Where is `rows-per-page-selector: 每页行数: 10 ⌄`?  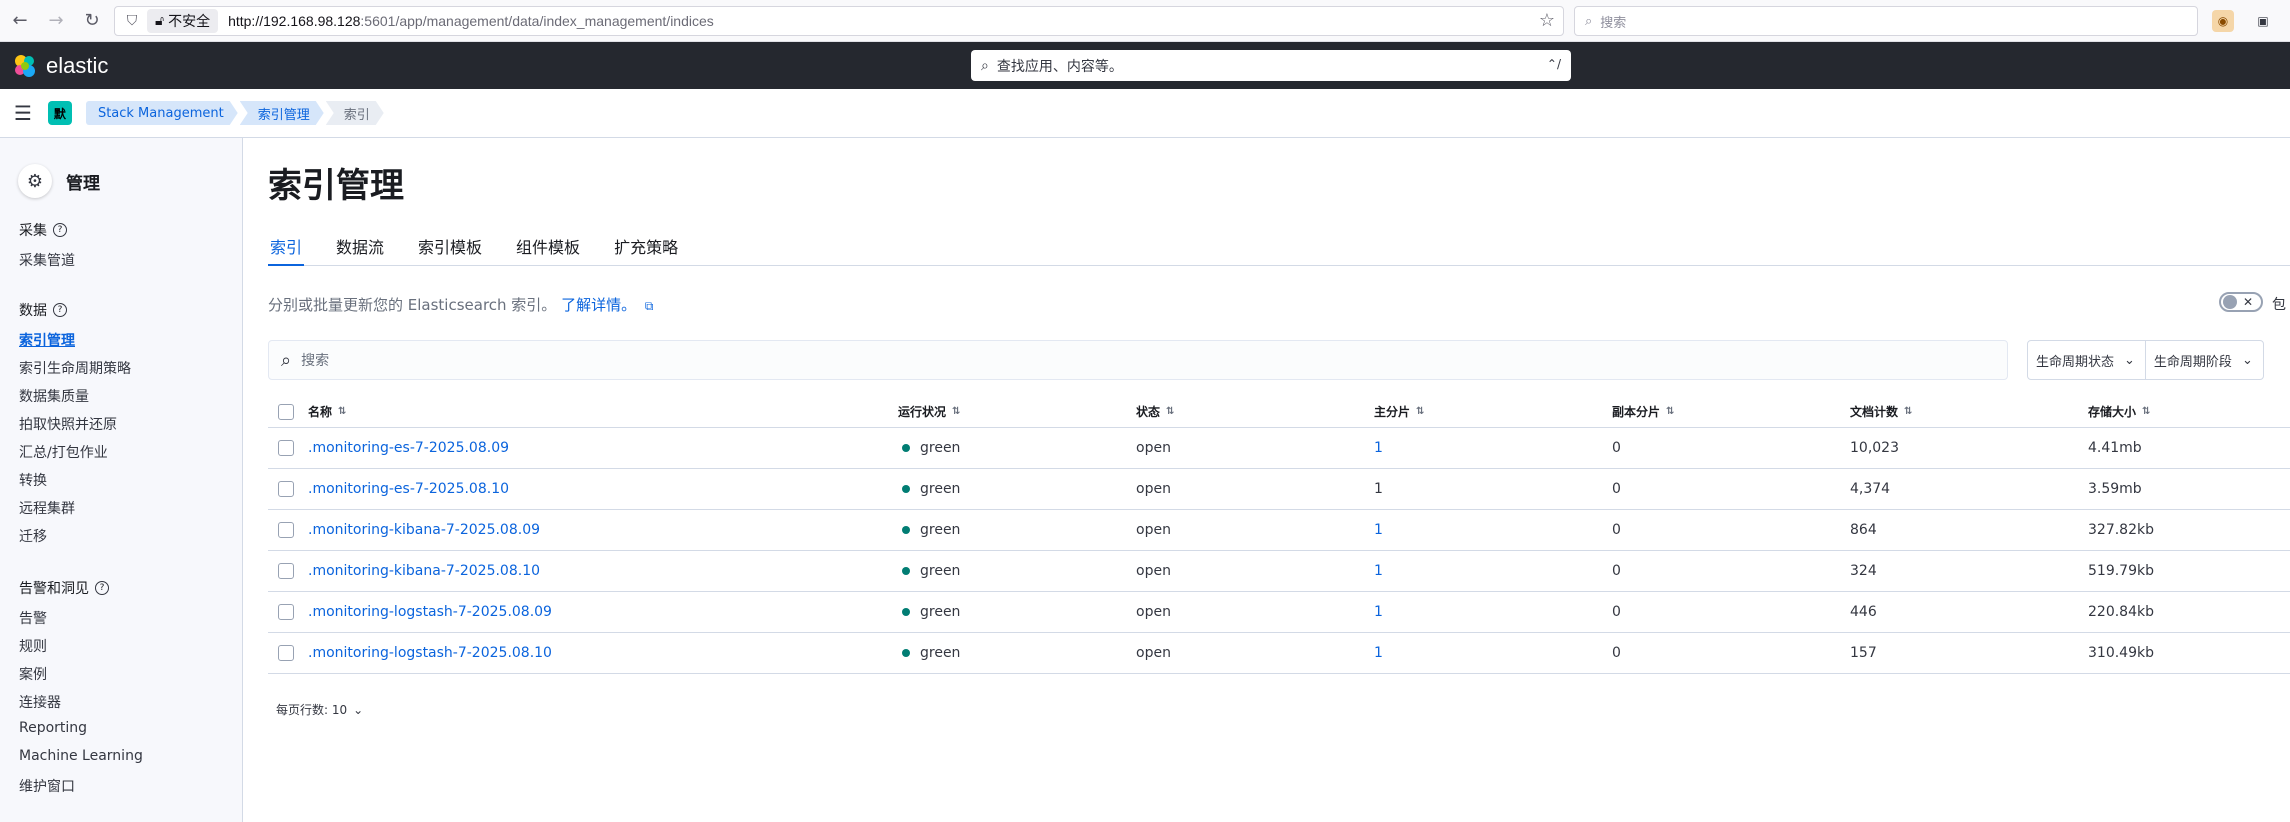 rows-per-page-selector: 每页行数: 10 ⌄ is located at coordinates (319, 709).